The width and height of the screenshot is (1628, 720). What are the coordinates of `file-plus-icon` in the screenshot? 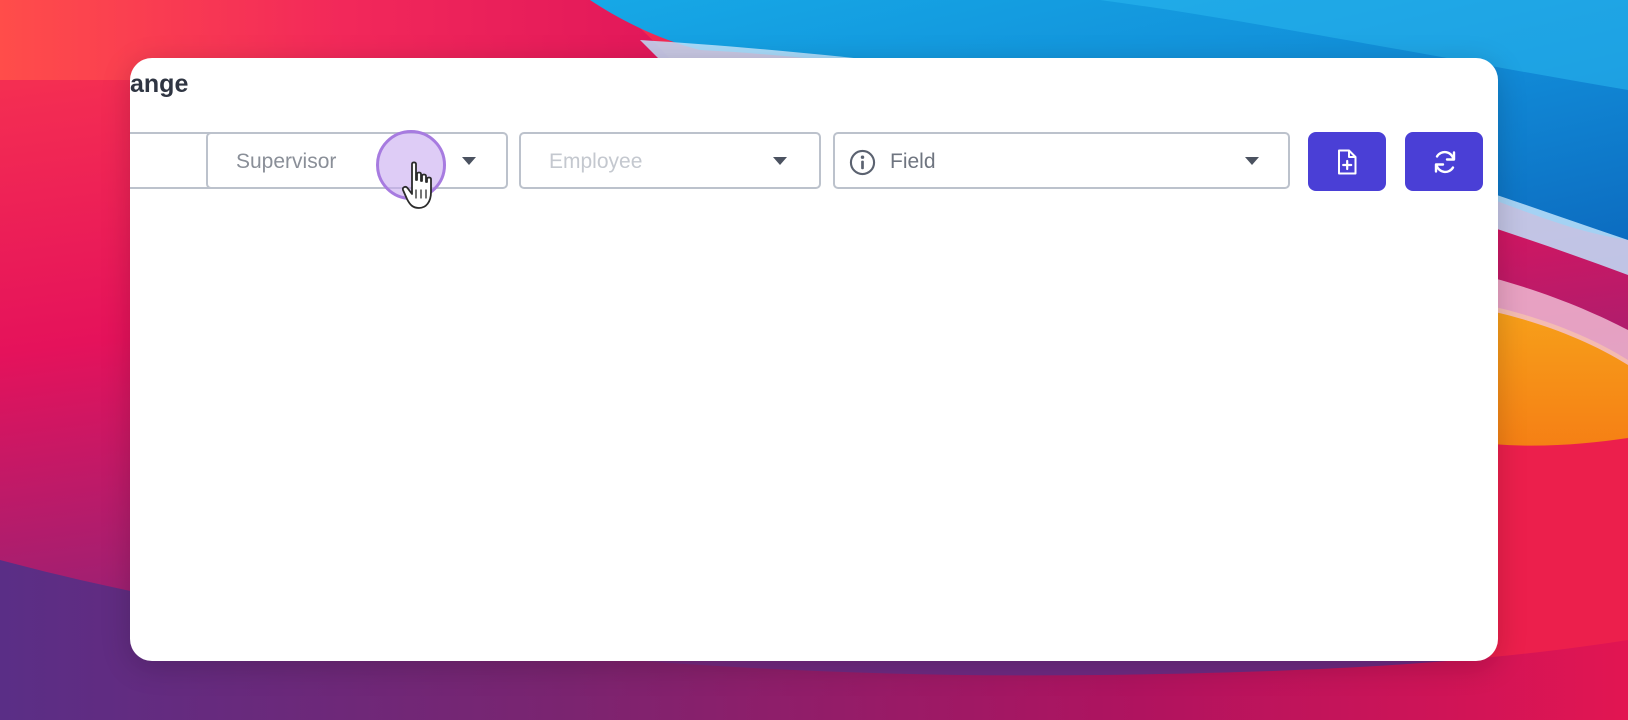 It's located at (1347, 162).